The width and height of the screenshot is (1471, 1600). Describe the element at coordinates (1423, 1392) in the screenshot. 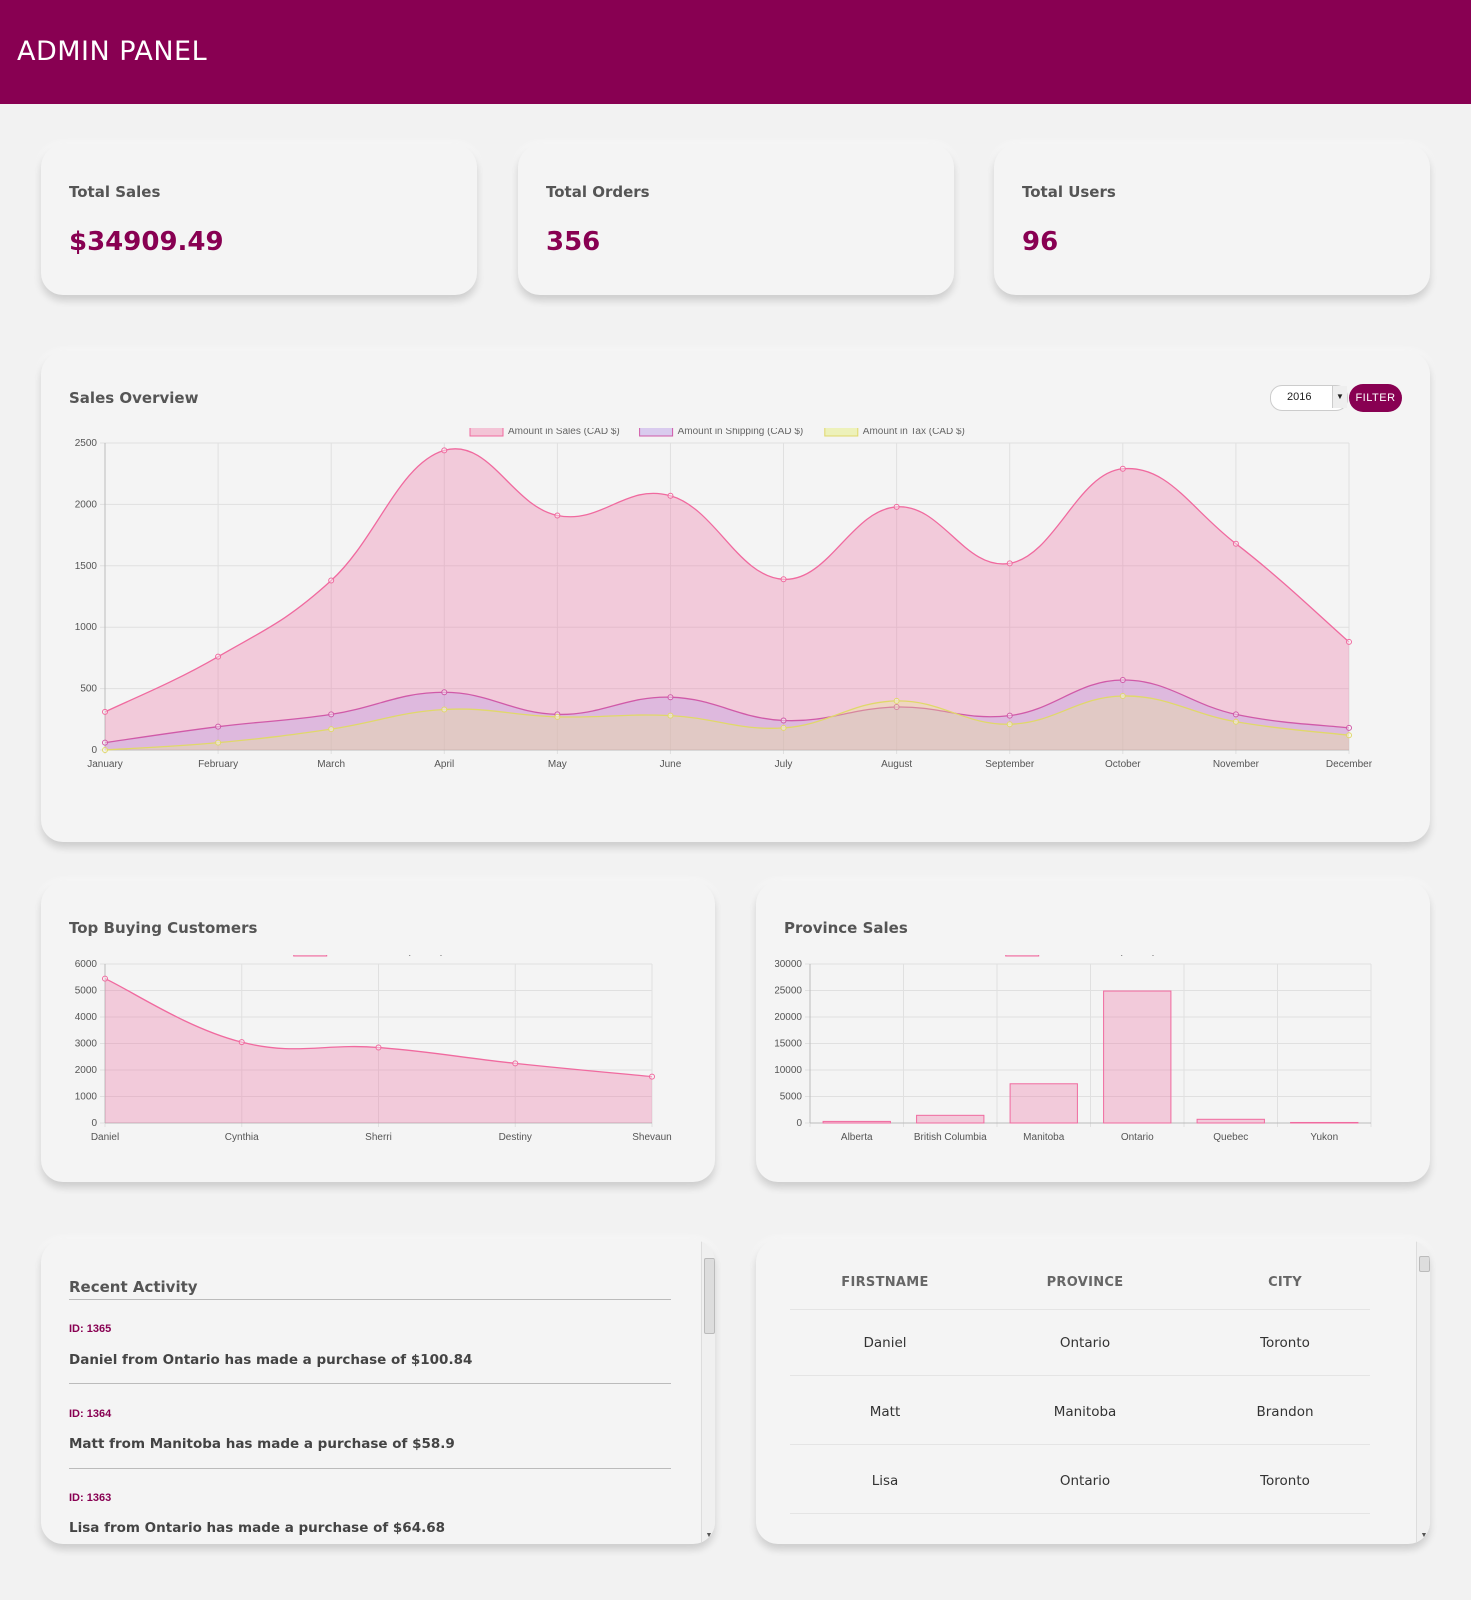

I see `table-scrollbar: ▲ ▼` at that location.